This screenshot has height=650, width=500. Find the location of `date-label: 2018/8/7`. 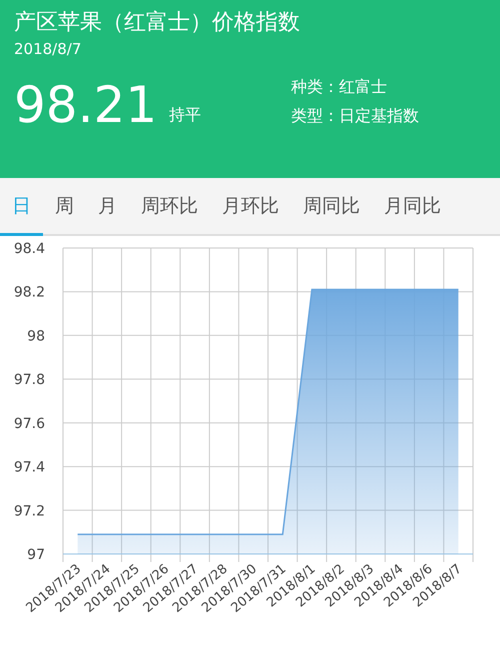

date-label: 2018/8/7 is located at coordinates (48, 49).